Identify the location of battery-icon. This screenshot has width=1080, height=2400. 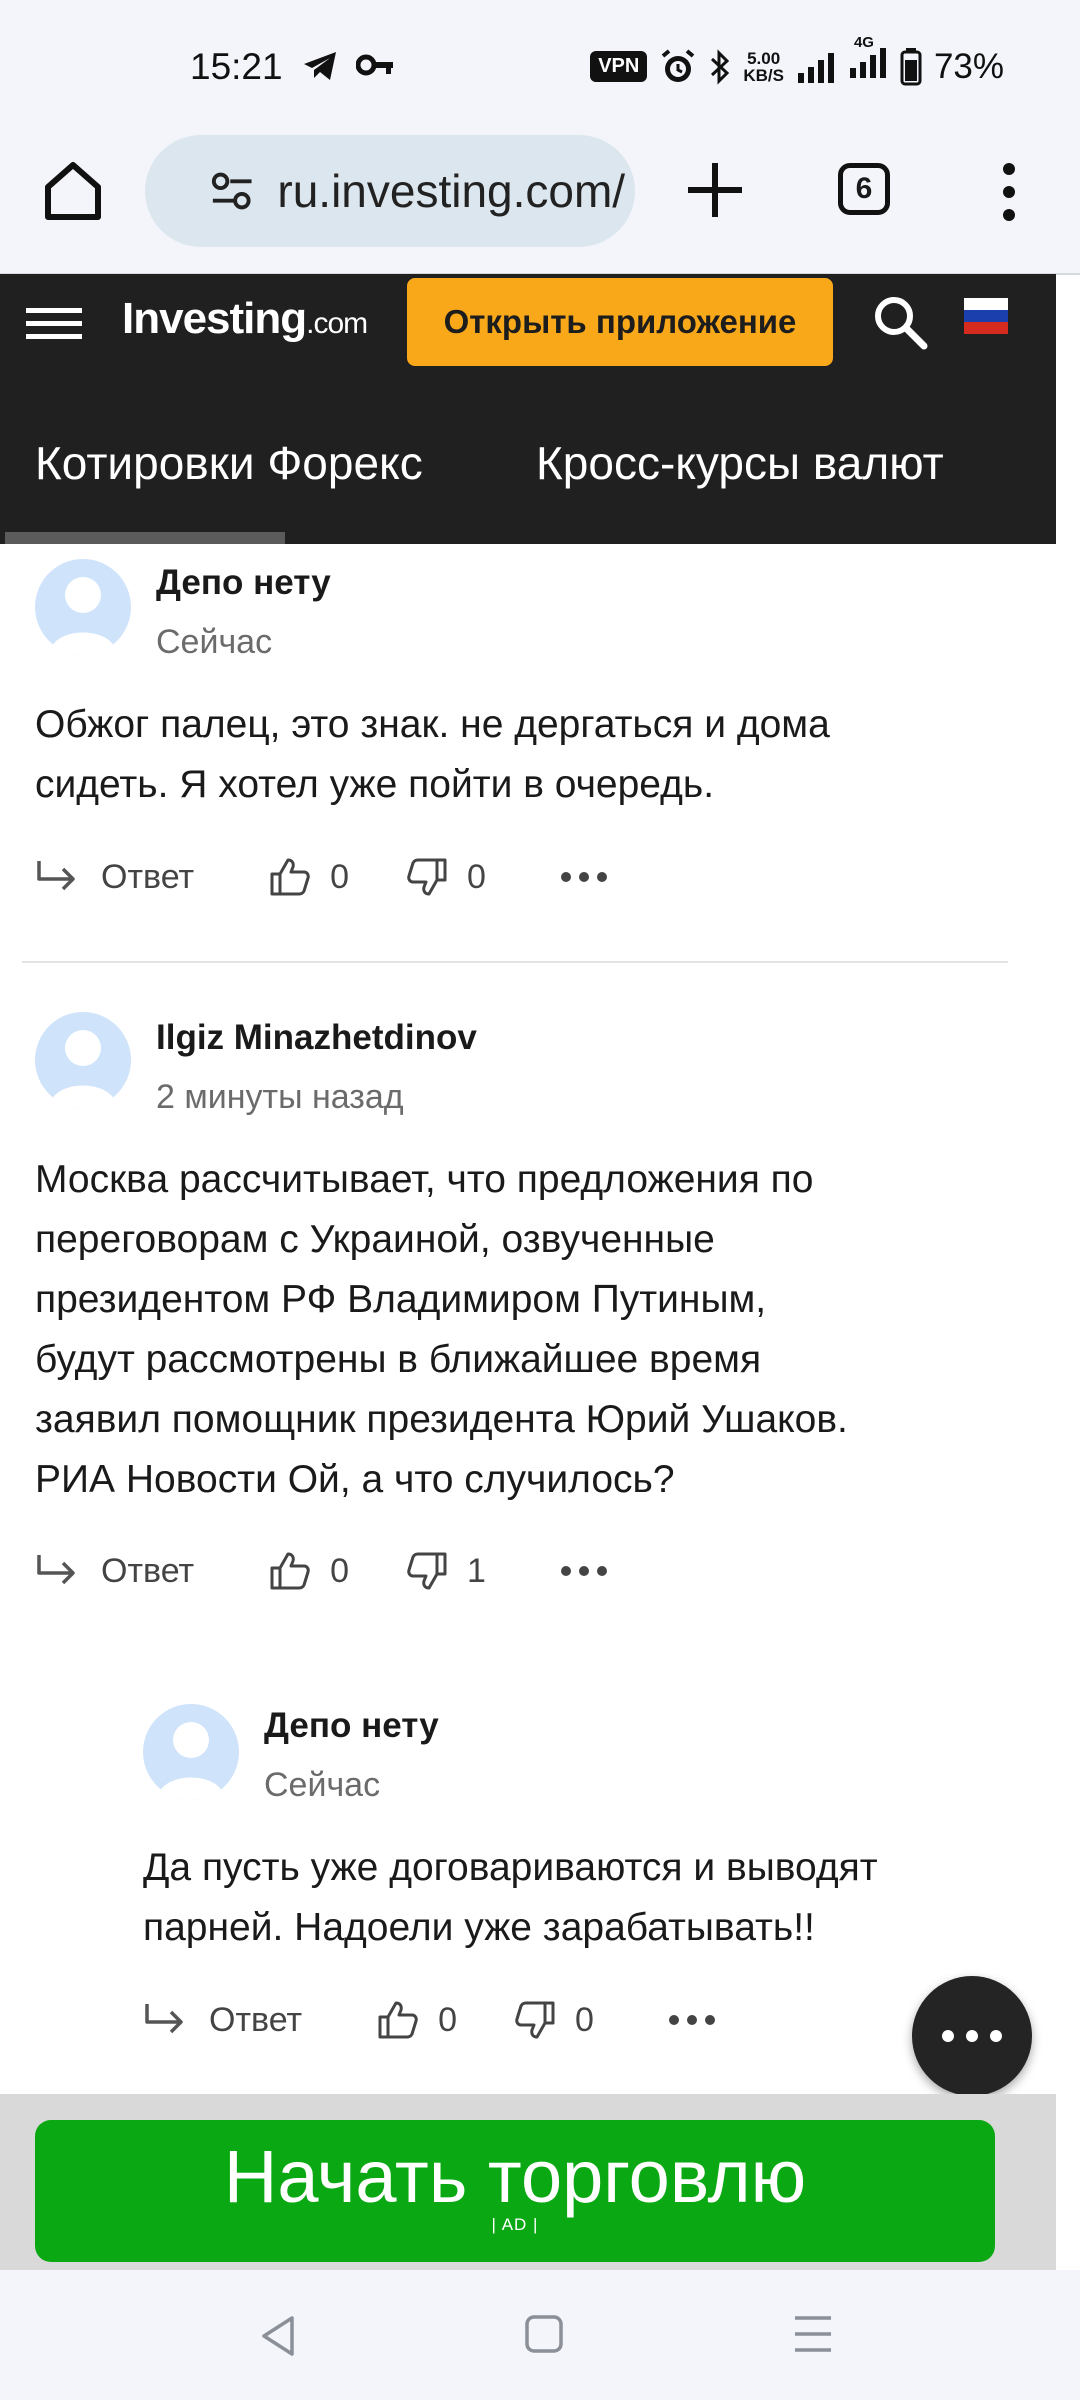
(911, 66).